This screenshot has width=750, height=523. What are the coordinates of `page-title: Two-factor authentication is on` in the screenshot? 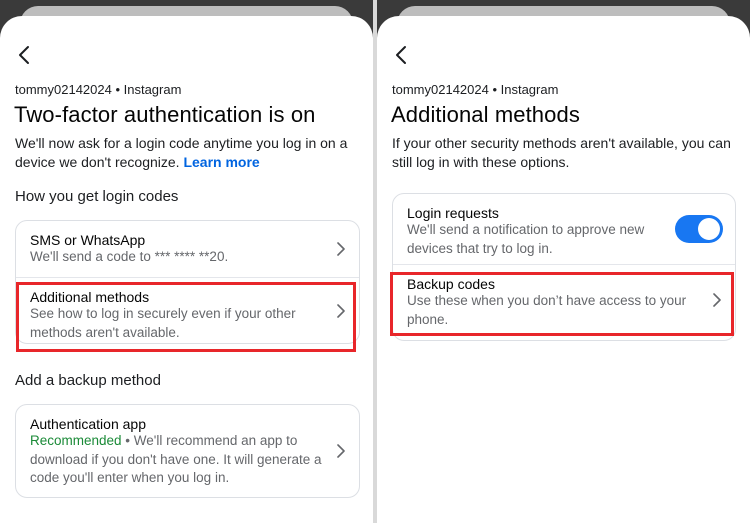 It's located at (165, 114).